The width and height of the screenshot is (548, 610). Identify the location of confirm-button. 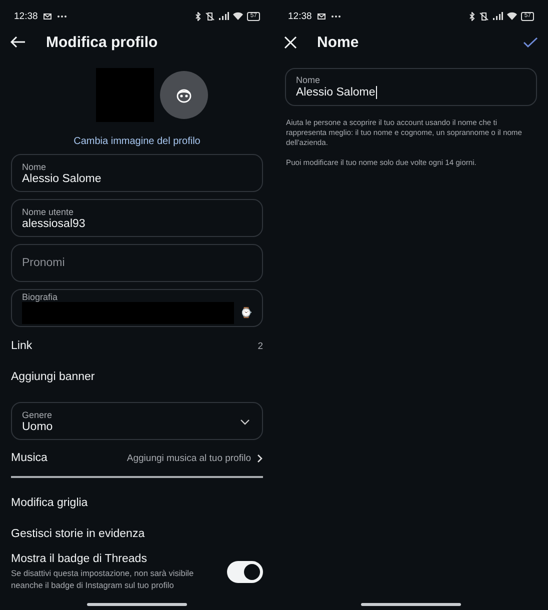
(530, 42).